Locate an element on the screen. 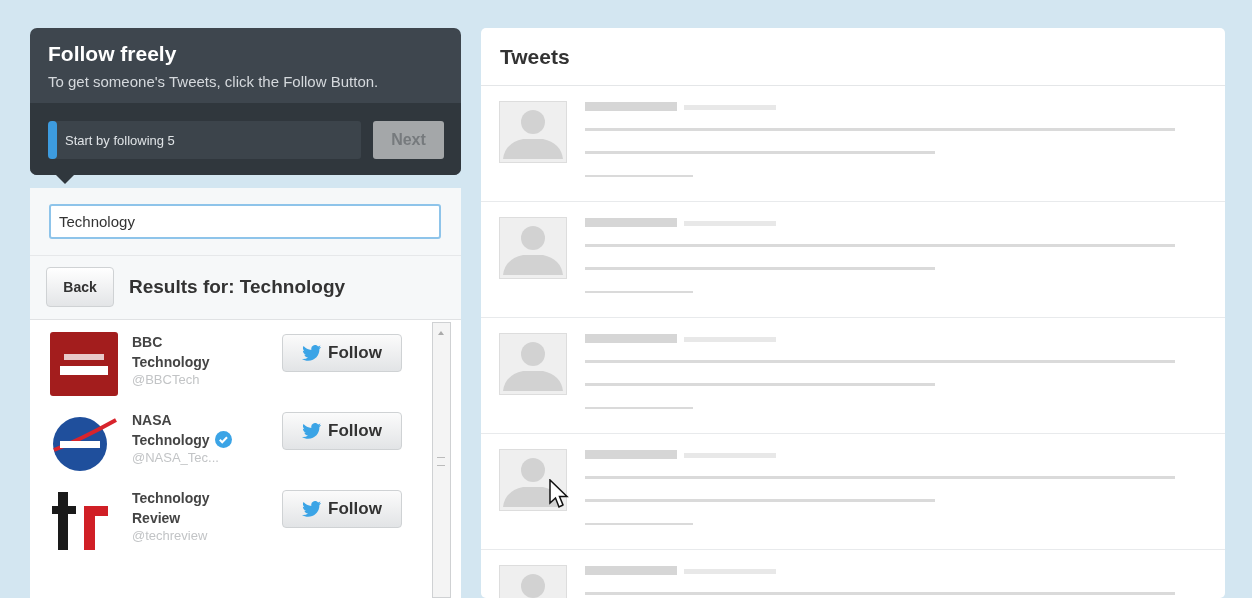 The height and width of the screenshot is (598, 1252). news-logo-avatar is located at coordinates (84, 364).